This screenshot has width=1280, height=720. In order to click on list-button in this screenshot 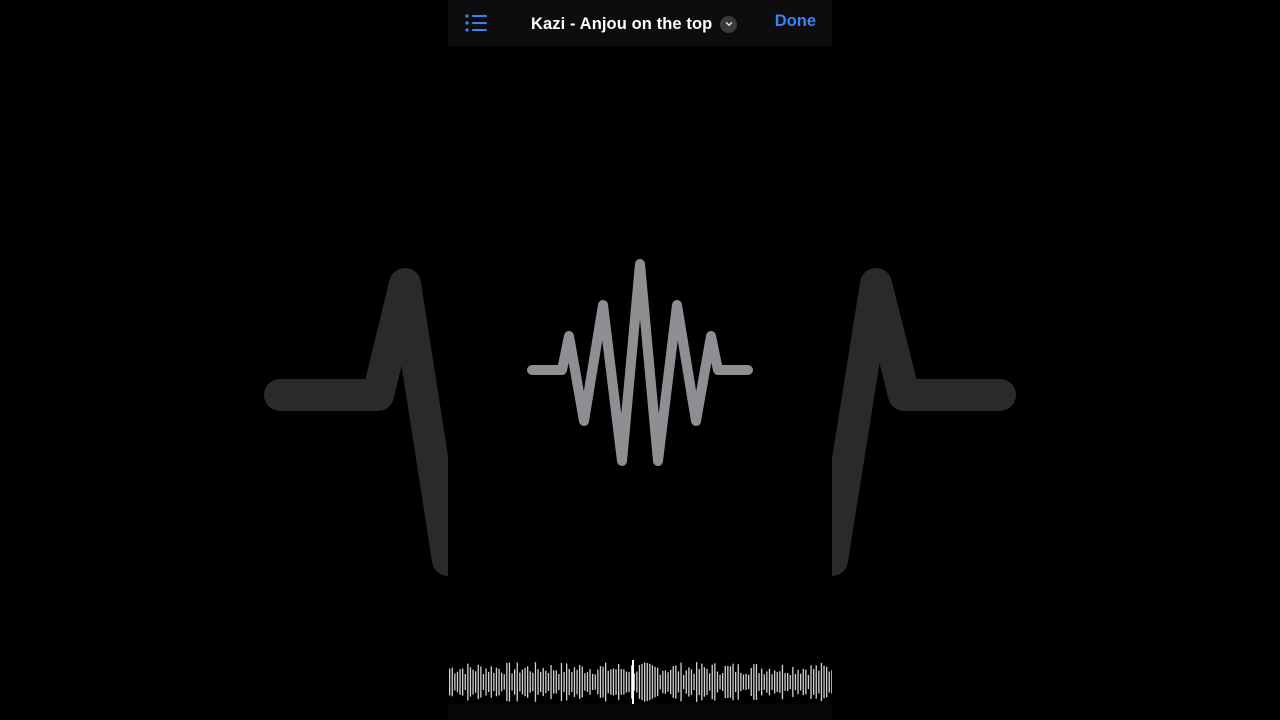, I will do `click(477, 23)`.